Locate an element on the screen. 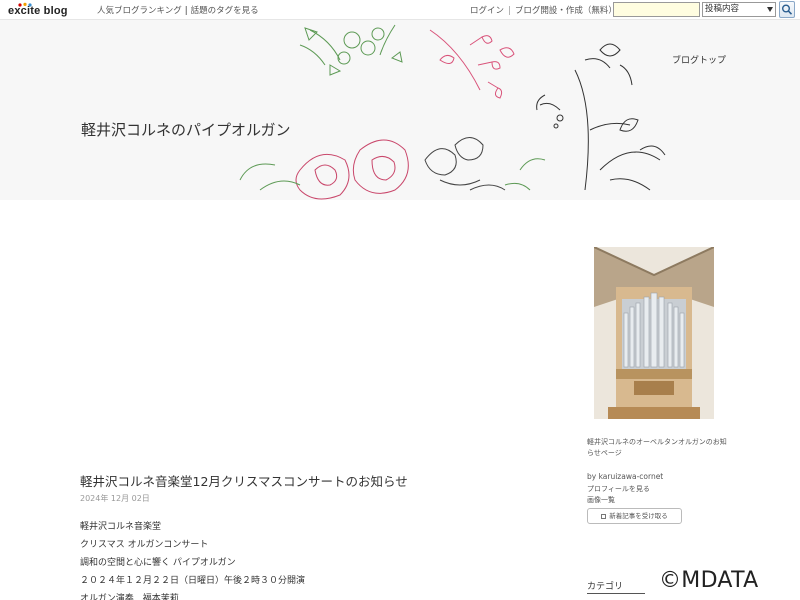 The height and width of the screenshot is (600, 800). chevron-down-icon is located at coordinates (770, 9).